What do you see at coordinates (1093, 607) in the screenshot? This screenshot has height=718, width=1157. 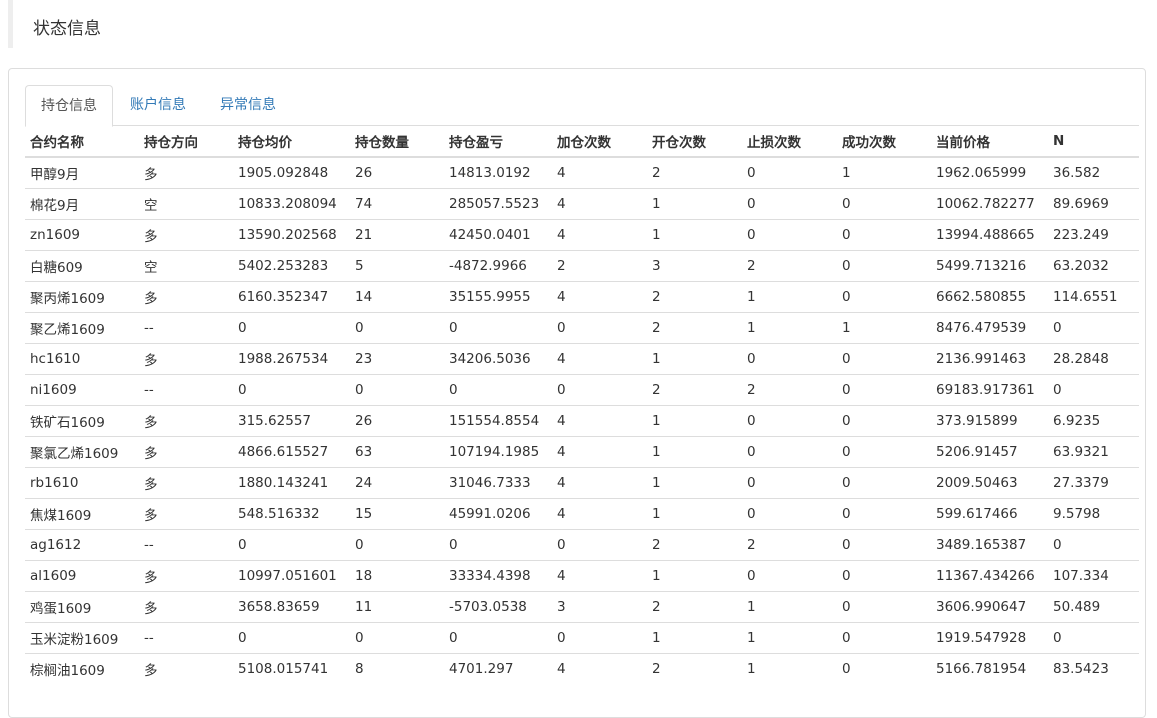 I see `table-cell: 50.489` at bounding box center [1093, 607].